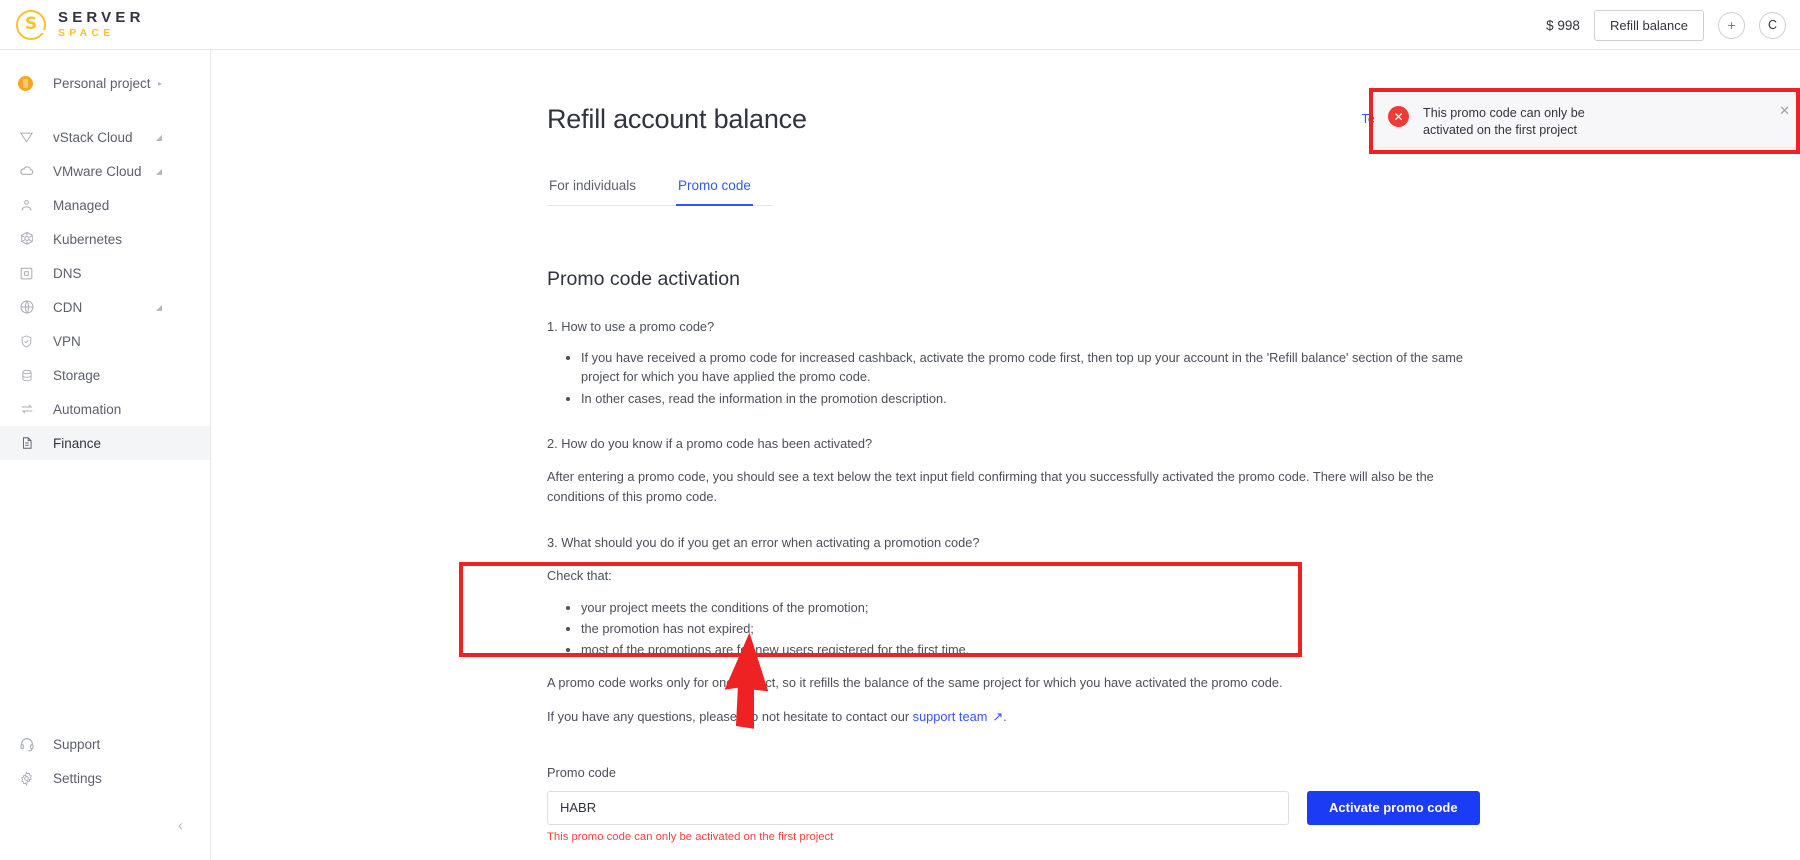  What do you see at coordinates (26, 171) in the screenshot?
I see `cloud-icon` at bounding box center [26, 171].